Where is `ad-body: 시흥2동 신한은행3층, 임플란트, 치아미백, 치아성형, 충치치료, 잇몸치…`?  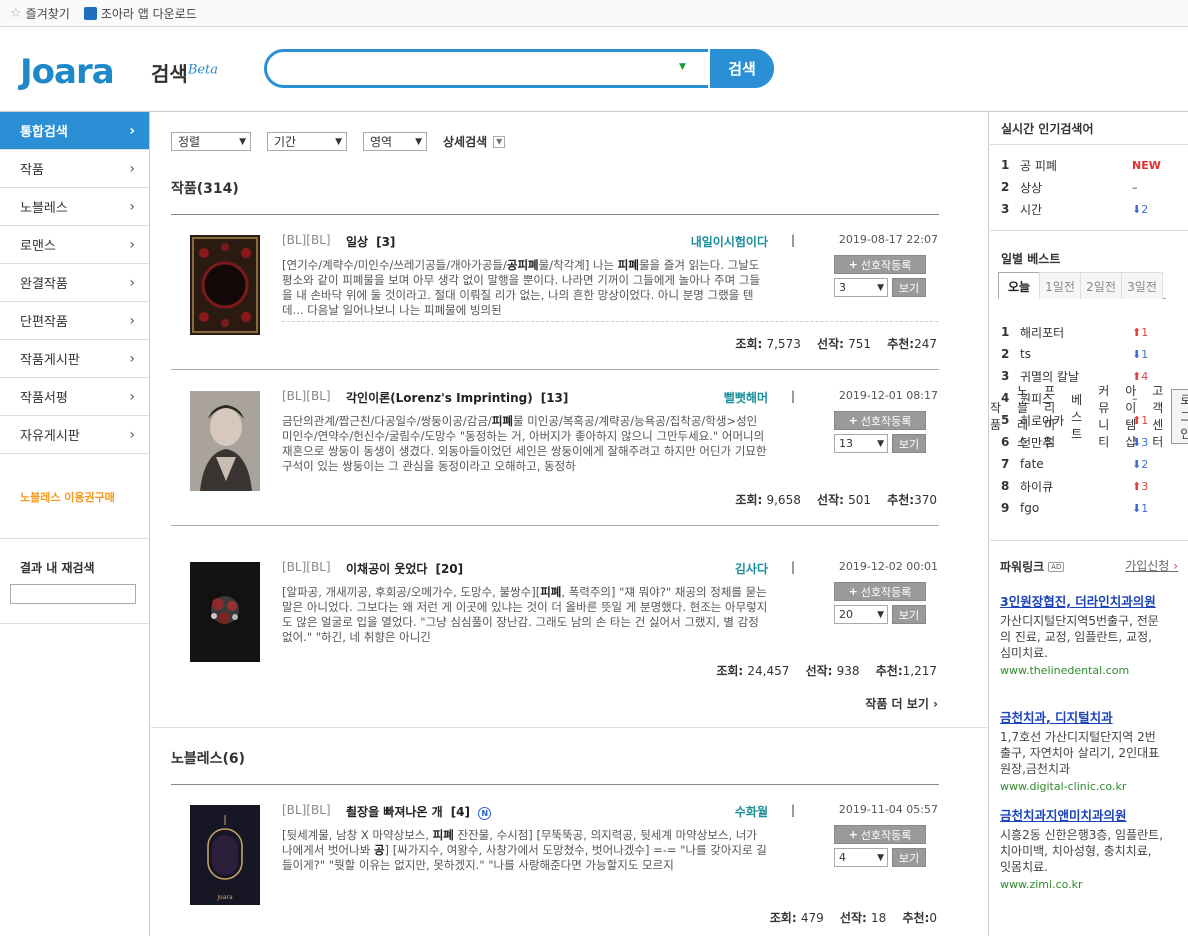 ad-body: 시흥2동 신한은행3층, 임플란트, 치아미백, 치아성형, 충치치료, 잇몸치… is located at coordinates (1082, 851).